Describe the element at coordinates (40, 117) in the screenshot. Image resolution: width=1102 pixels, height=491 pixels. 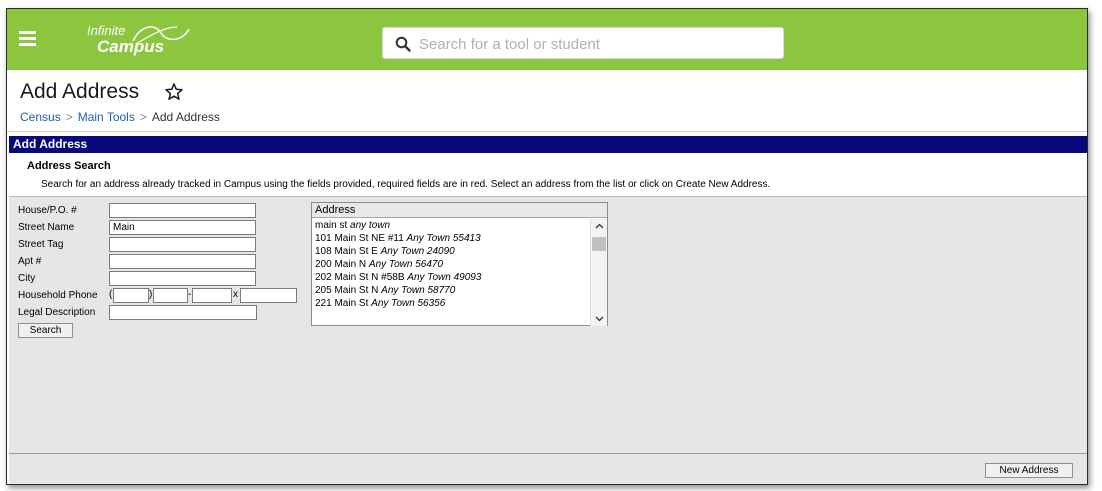
I see `breadcrumb-census: Census` at that location.